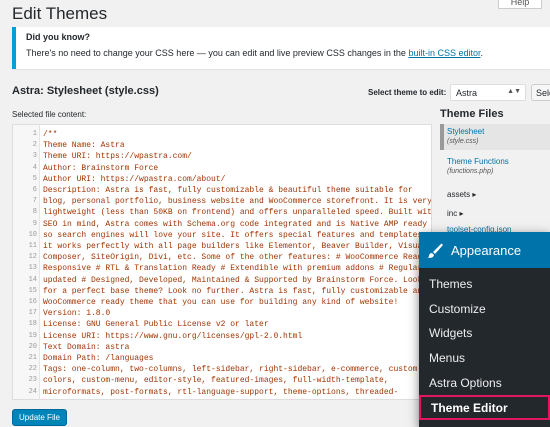 This screenshot has width=550, height=427. Describe the element at coordinates (32, 335) in the screenshot. I see `line-number: 19` at that location.